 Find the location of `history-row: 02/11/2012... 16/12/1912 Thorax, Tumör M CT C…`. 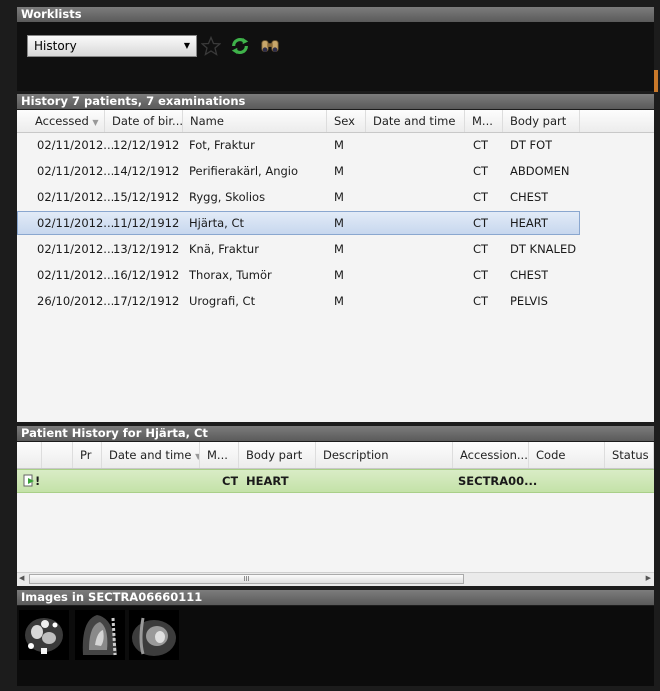

history-row: 02/11/2012... 16/12/1912 Thorax, Tumör M CT C… is located at coordinates (298, 275).